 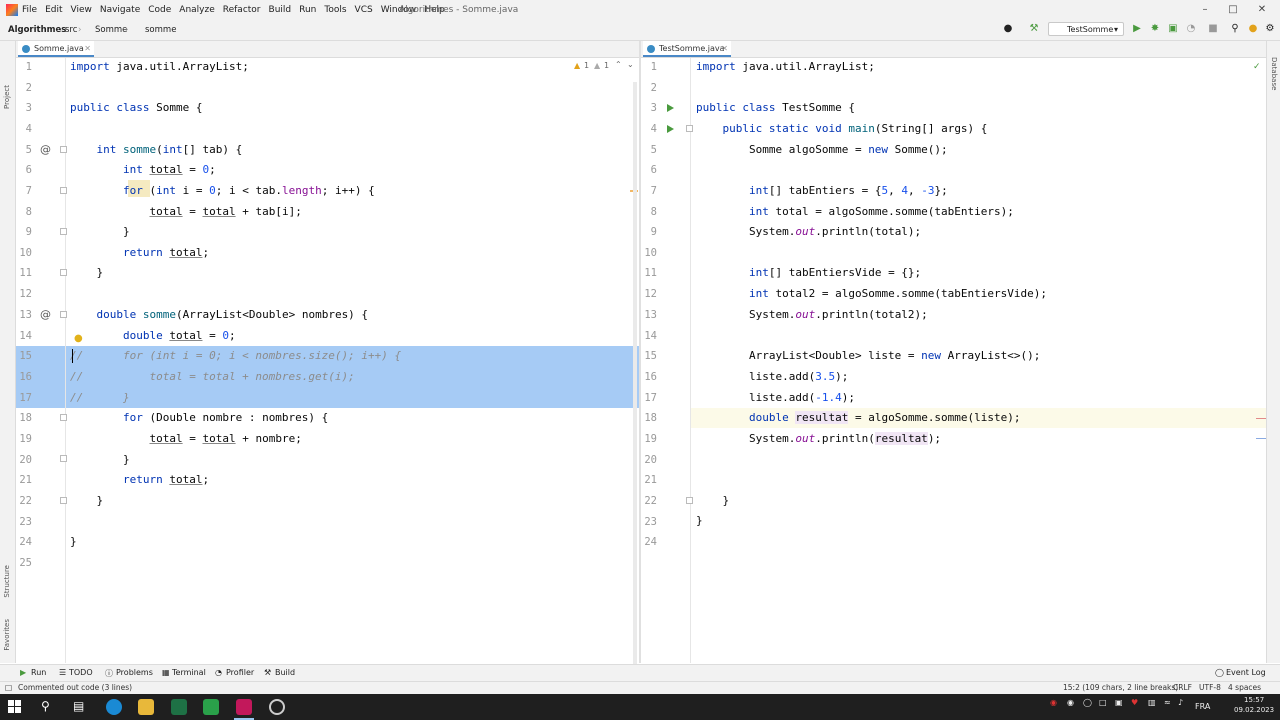 I want to click on minimize-icon: –, so click(x=1205, y=10).